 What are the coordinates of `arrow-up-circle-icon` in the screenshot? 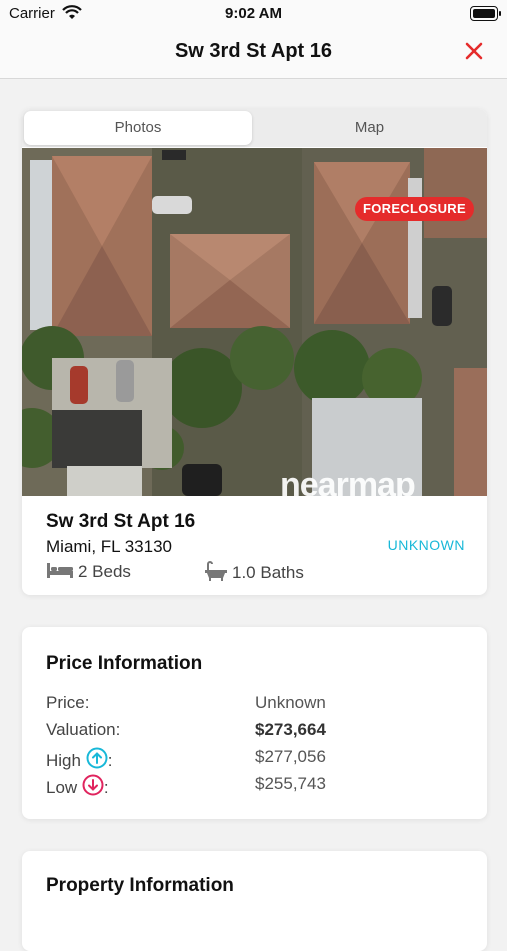 It's located at (97, 760).